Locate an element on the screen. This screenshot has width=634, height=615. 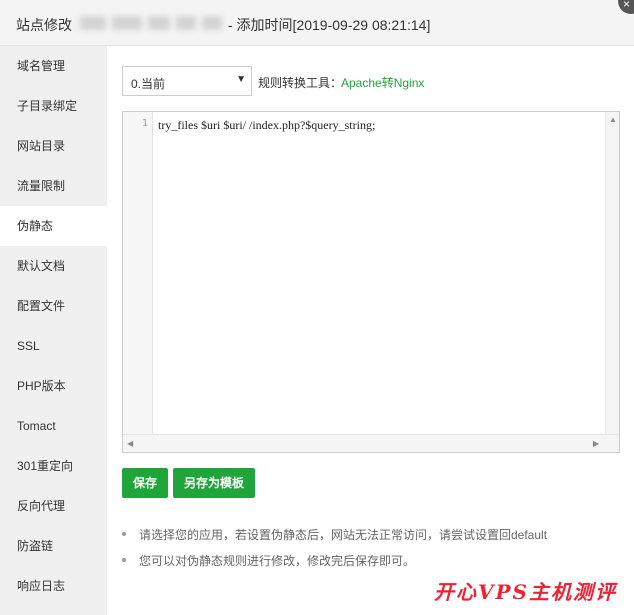
sidebar-item-traffic-limit: 流量限制 is located at coordinates (53, 186).